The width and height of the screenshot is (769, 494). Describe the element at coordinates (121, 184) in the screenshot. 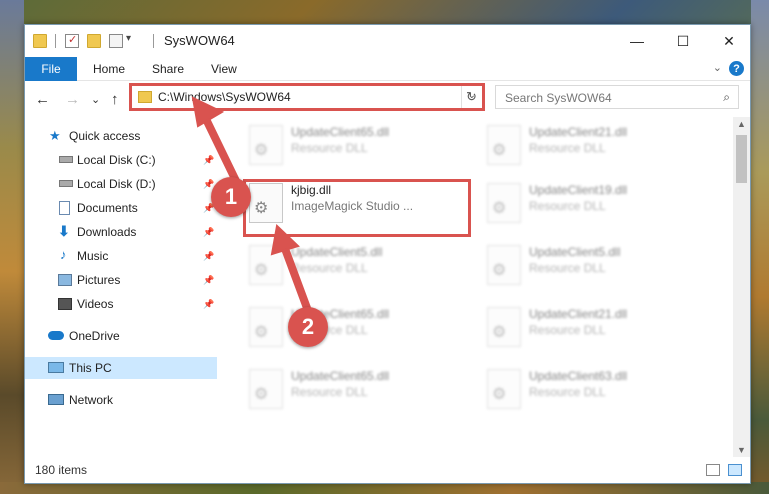

I see `sidebar-item-local-disk-d: Local Disk (D:) 📌` at that location.